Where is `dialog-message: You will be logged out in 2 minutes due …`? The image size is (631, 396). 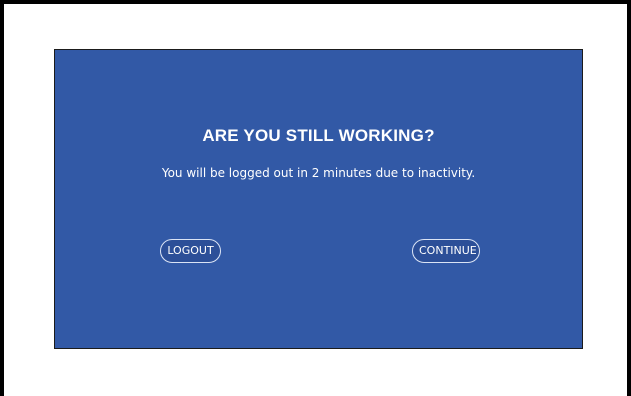
dialog-message: You will be logged out in 2 minutes due … is located at coordinates (318, 173).